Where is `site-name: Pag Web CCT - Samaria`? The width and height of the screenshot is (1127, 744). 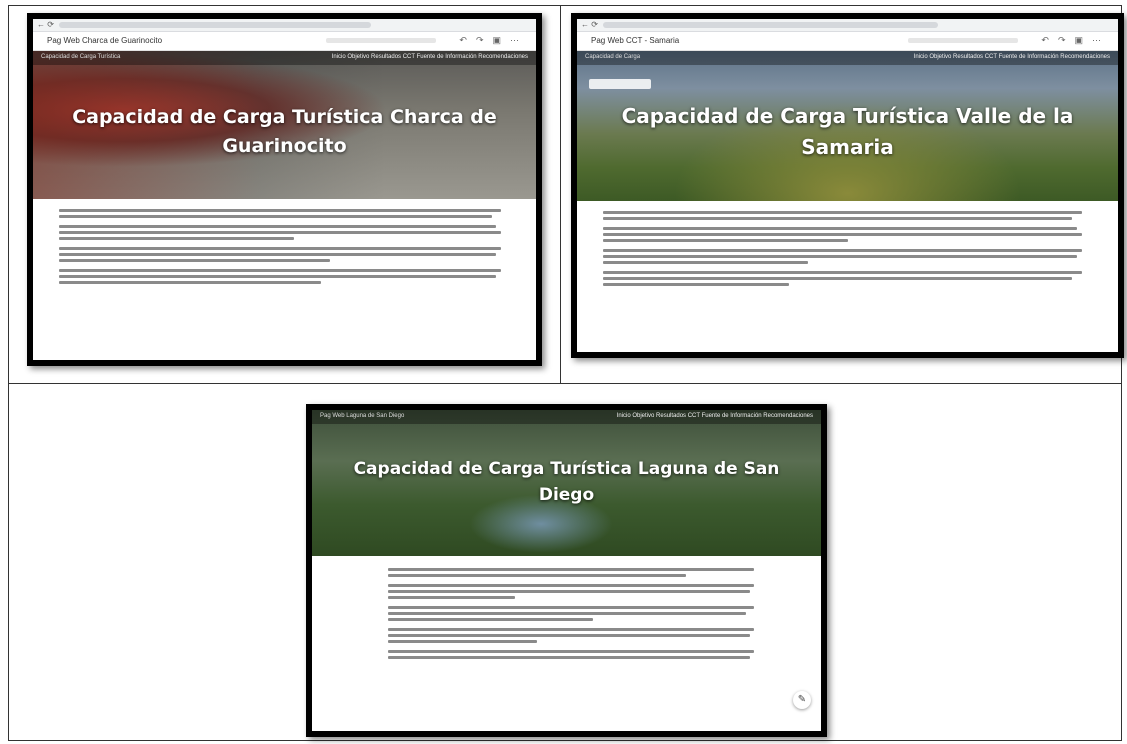
site-name: Pag Web CCT - Samaria is located at coordinates (635, 40).